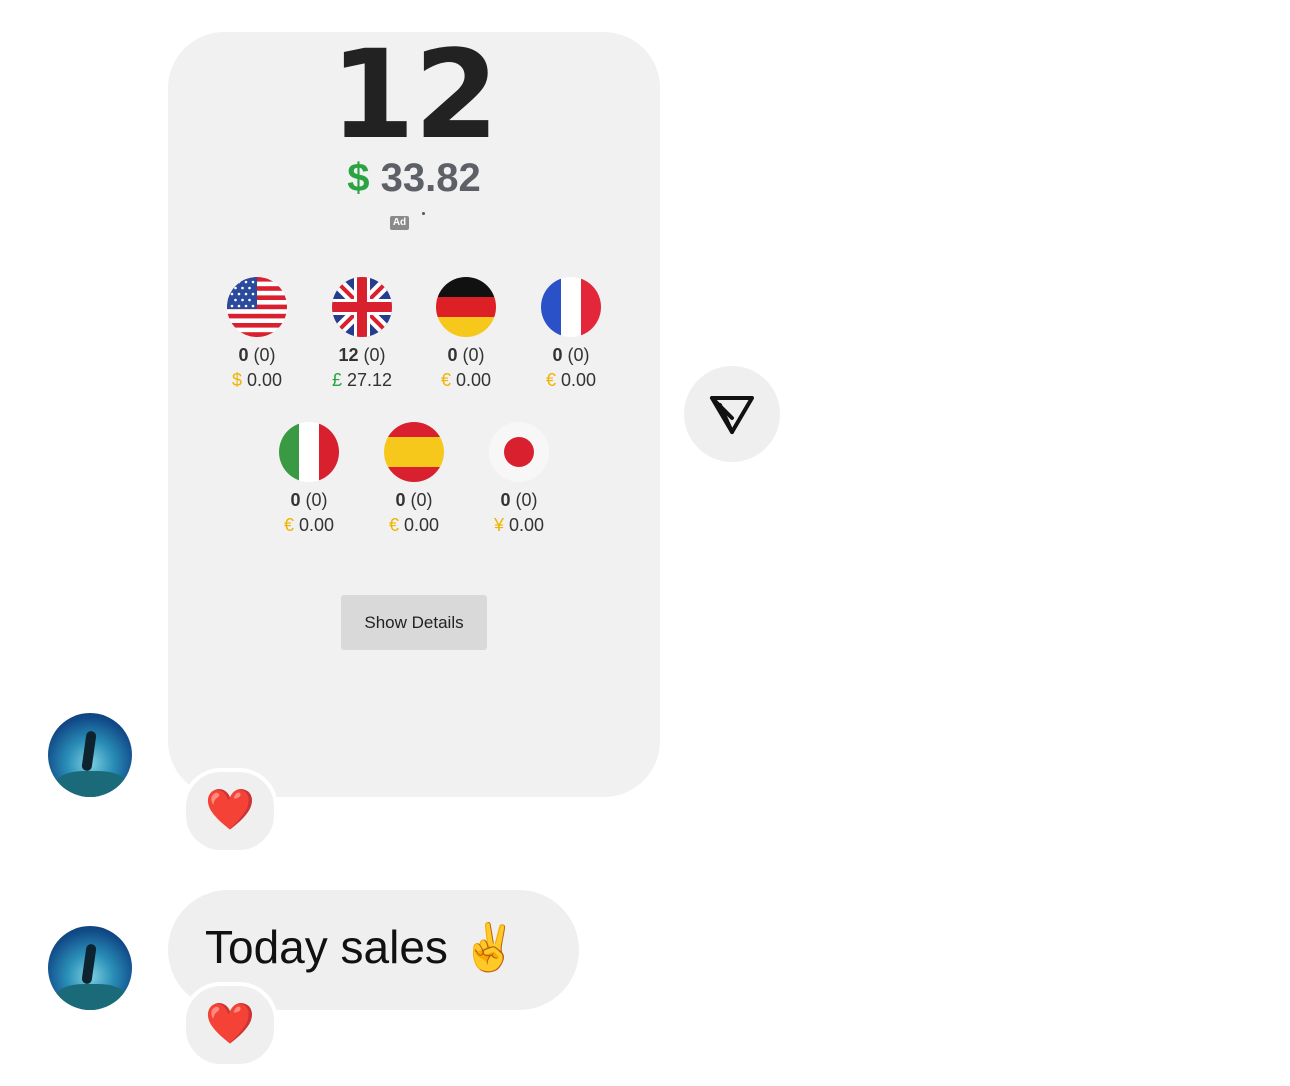 Image resolution: width=1290 pixels, height=1086 pixels. I want to click on total-revenue-value: 33.82, so click(430, 178).